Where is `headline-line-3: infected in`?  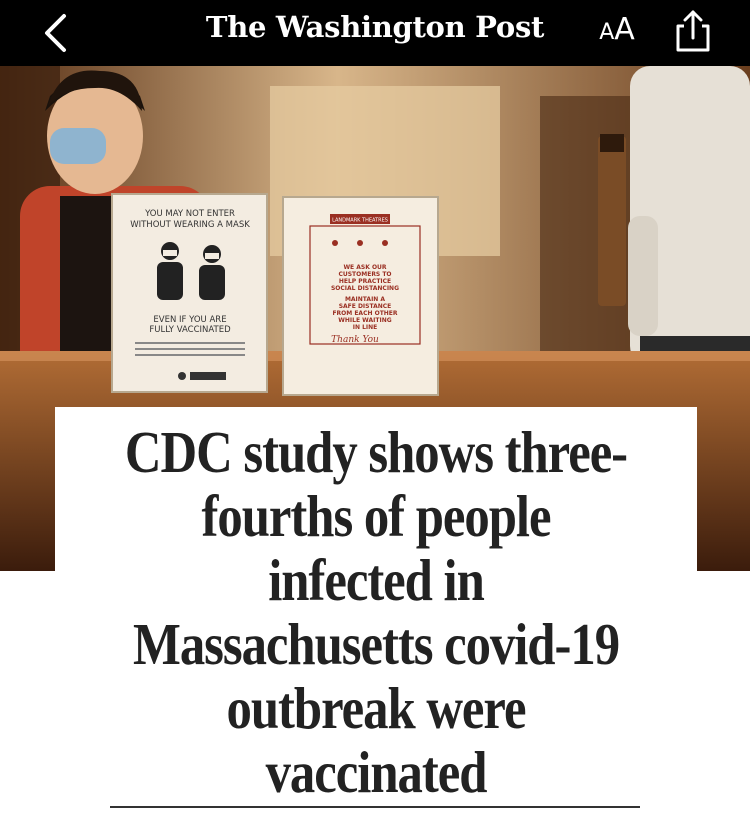
headline-line-3: infected in is located at coordinates (376, 580).